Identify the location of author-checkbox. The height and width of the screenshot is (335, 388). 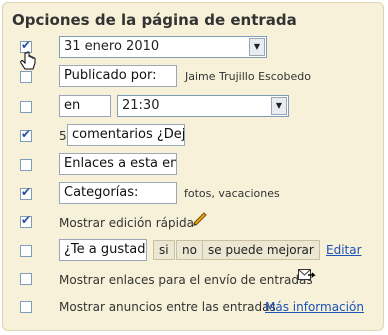
(26, 77).